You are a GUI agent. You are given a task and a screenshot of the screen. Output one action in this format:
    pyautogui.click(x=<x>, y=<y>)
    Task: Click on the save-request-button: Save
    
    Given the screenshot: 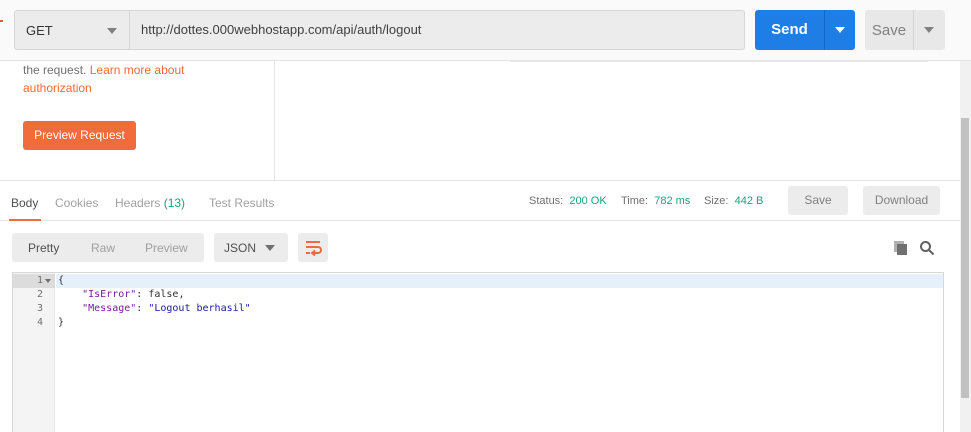 What is the action you would take?
    pyautogui.click(x=905, y=30)
    